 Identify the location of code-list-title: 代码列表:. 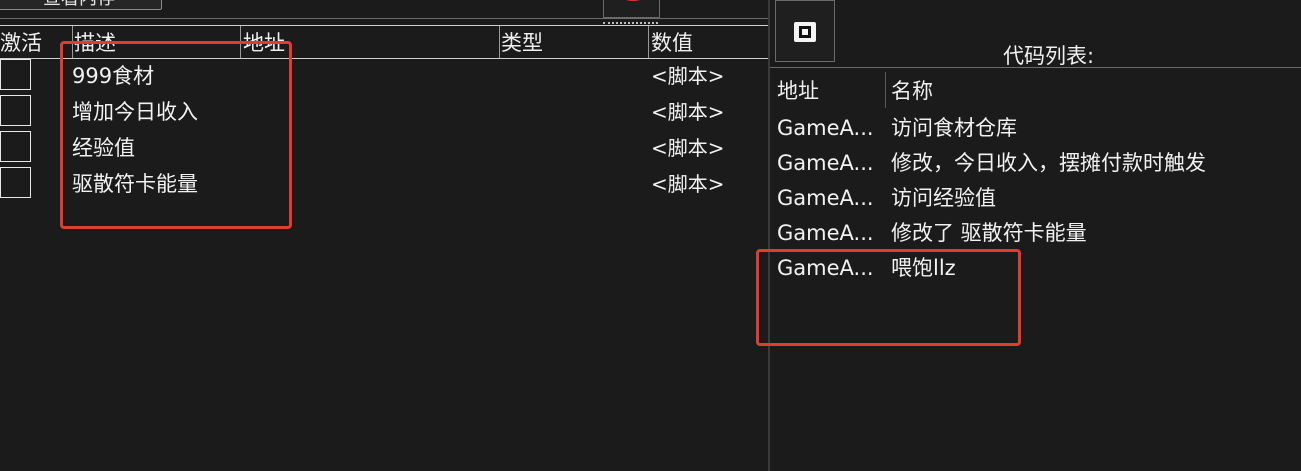
(1049, 56).